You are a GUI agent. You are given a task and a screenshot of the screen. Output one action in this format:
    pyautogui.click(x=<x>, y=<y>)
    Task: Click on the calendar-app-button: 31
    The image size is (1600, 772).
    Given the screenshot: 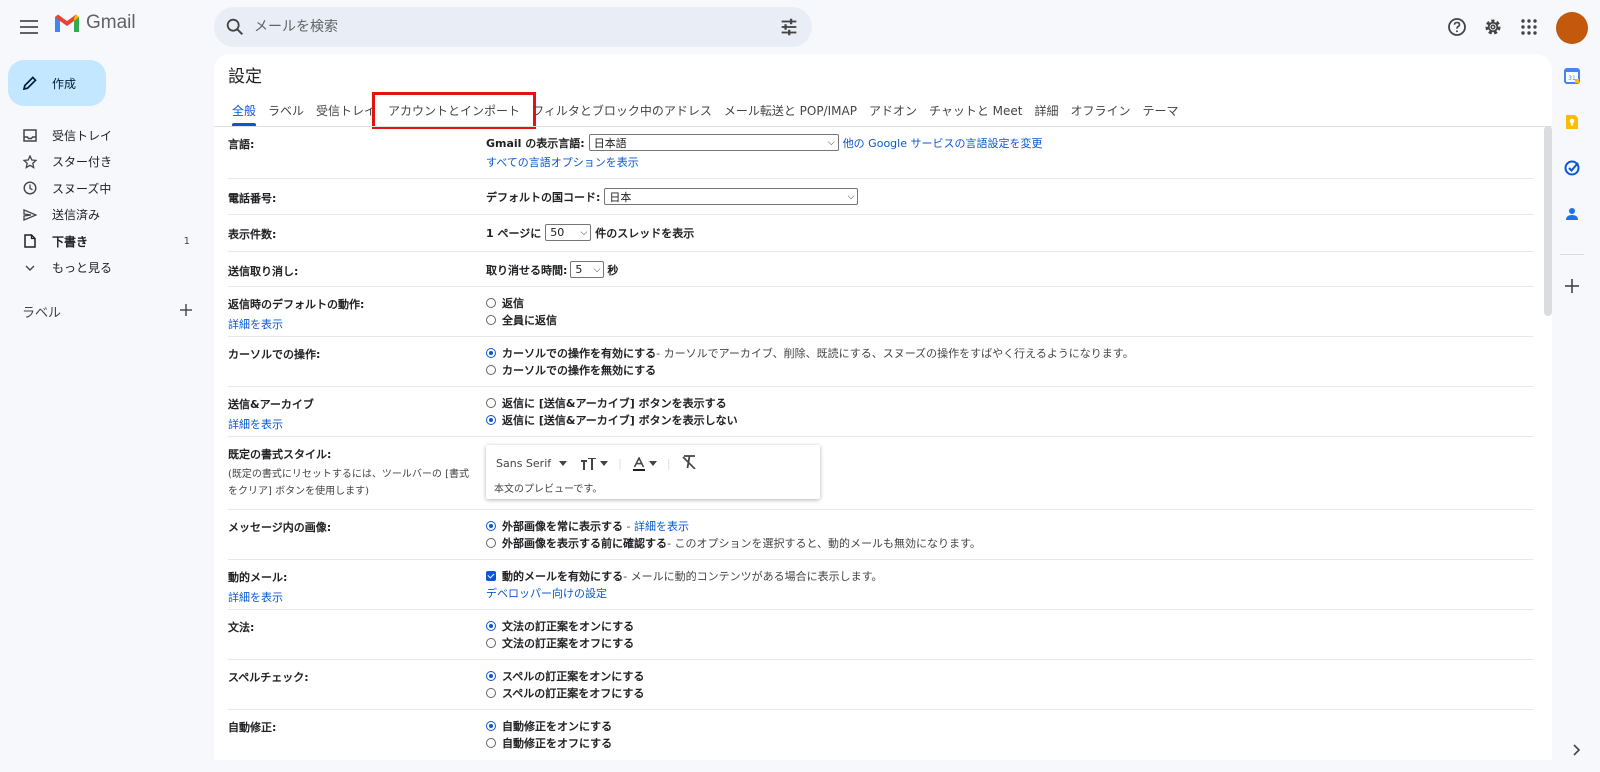 What is the action you would take?
    pyautogui.click(x=1572, y=76)
    